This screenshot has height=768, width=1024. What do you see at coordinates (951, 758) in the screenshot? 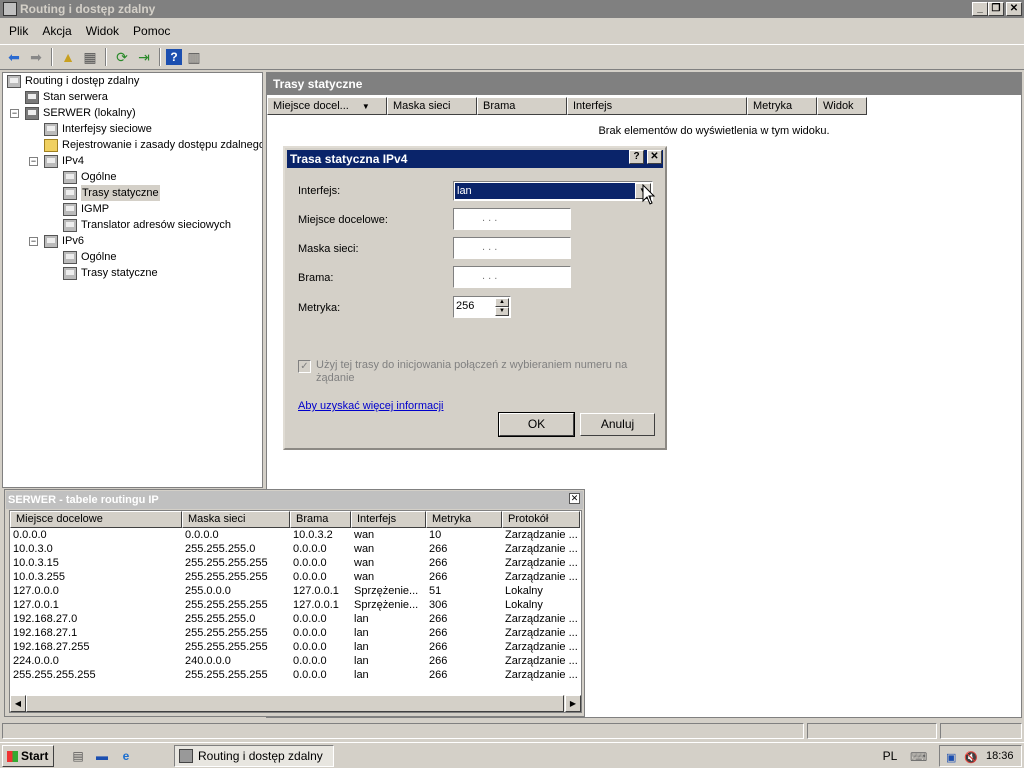
I see `network-icon: ▣` at bounding box center [951, 758].